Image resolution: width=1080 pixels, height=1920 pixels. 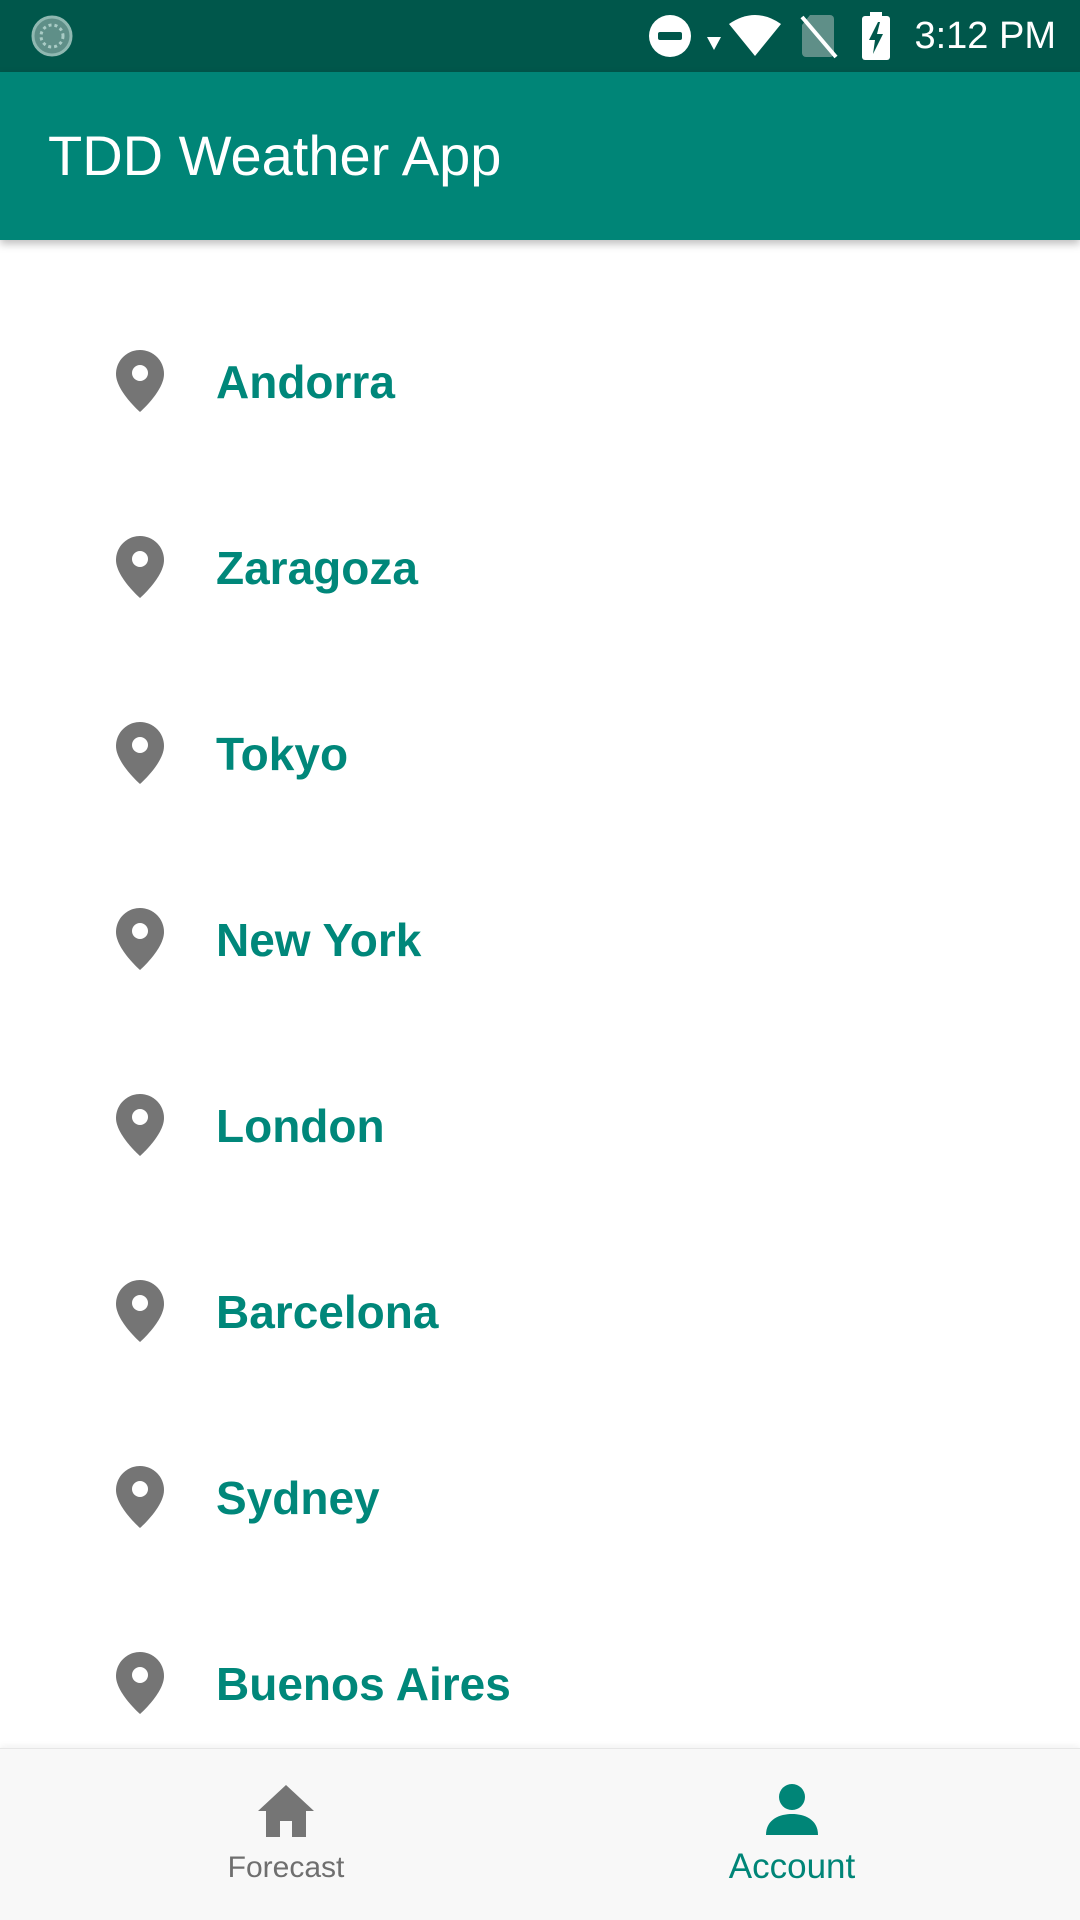 I want to click on city-name: London, so click(x=300, y=1126).